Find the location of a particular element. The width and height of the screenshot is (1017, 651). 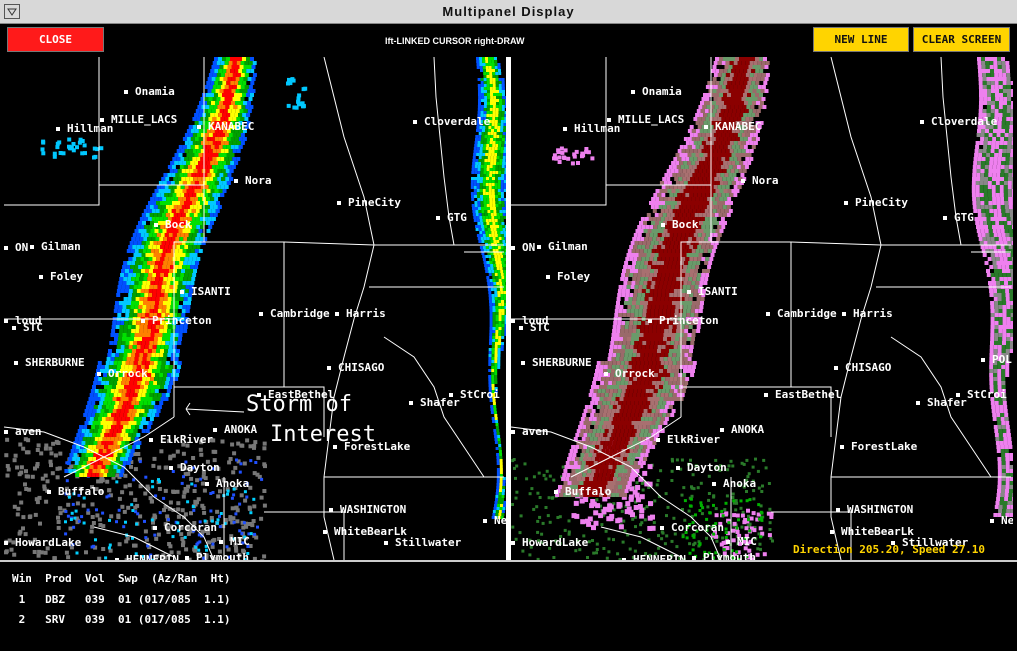

city-label: Foley is located at coordinates (61, 276).